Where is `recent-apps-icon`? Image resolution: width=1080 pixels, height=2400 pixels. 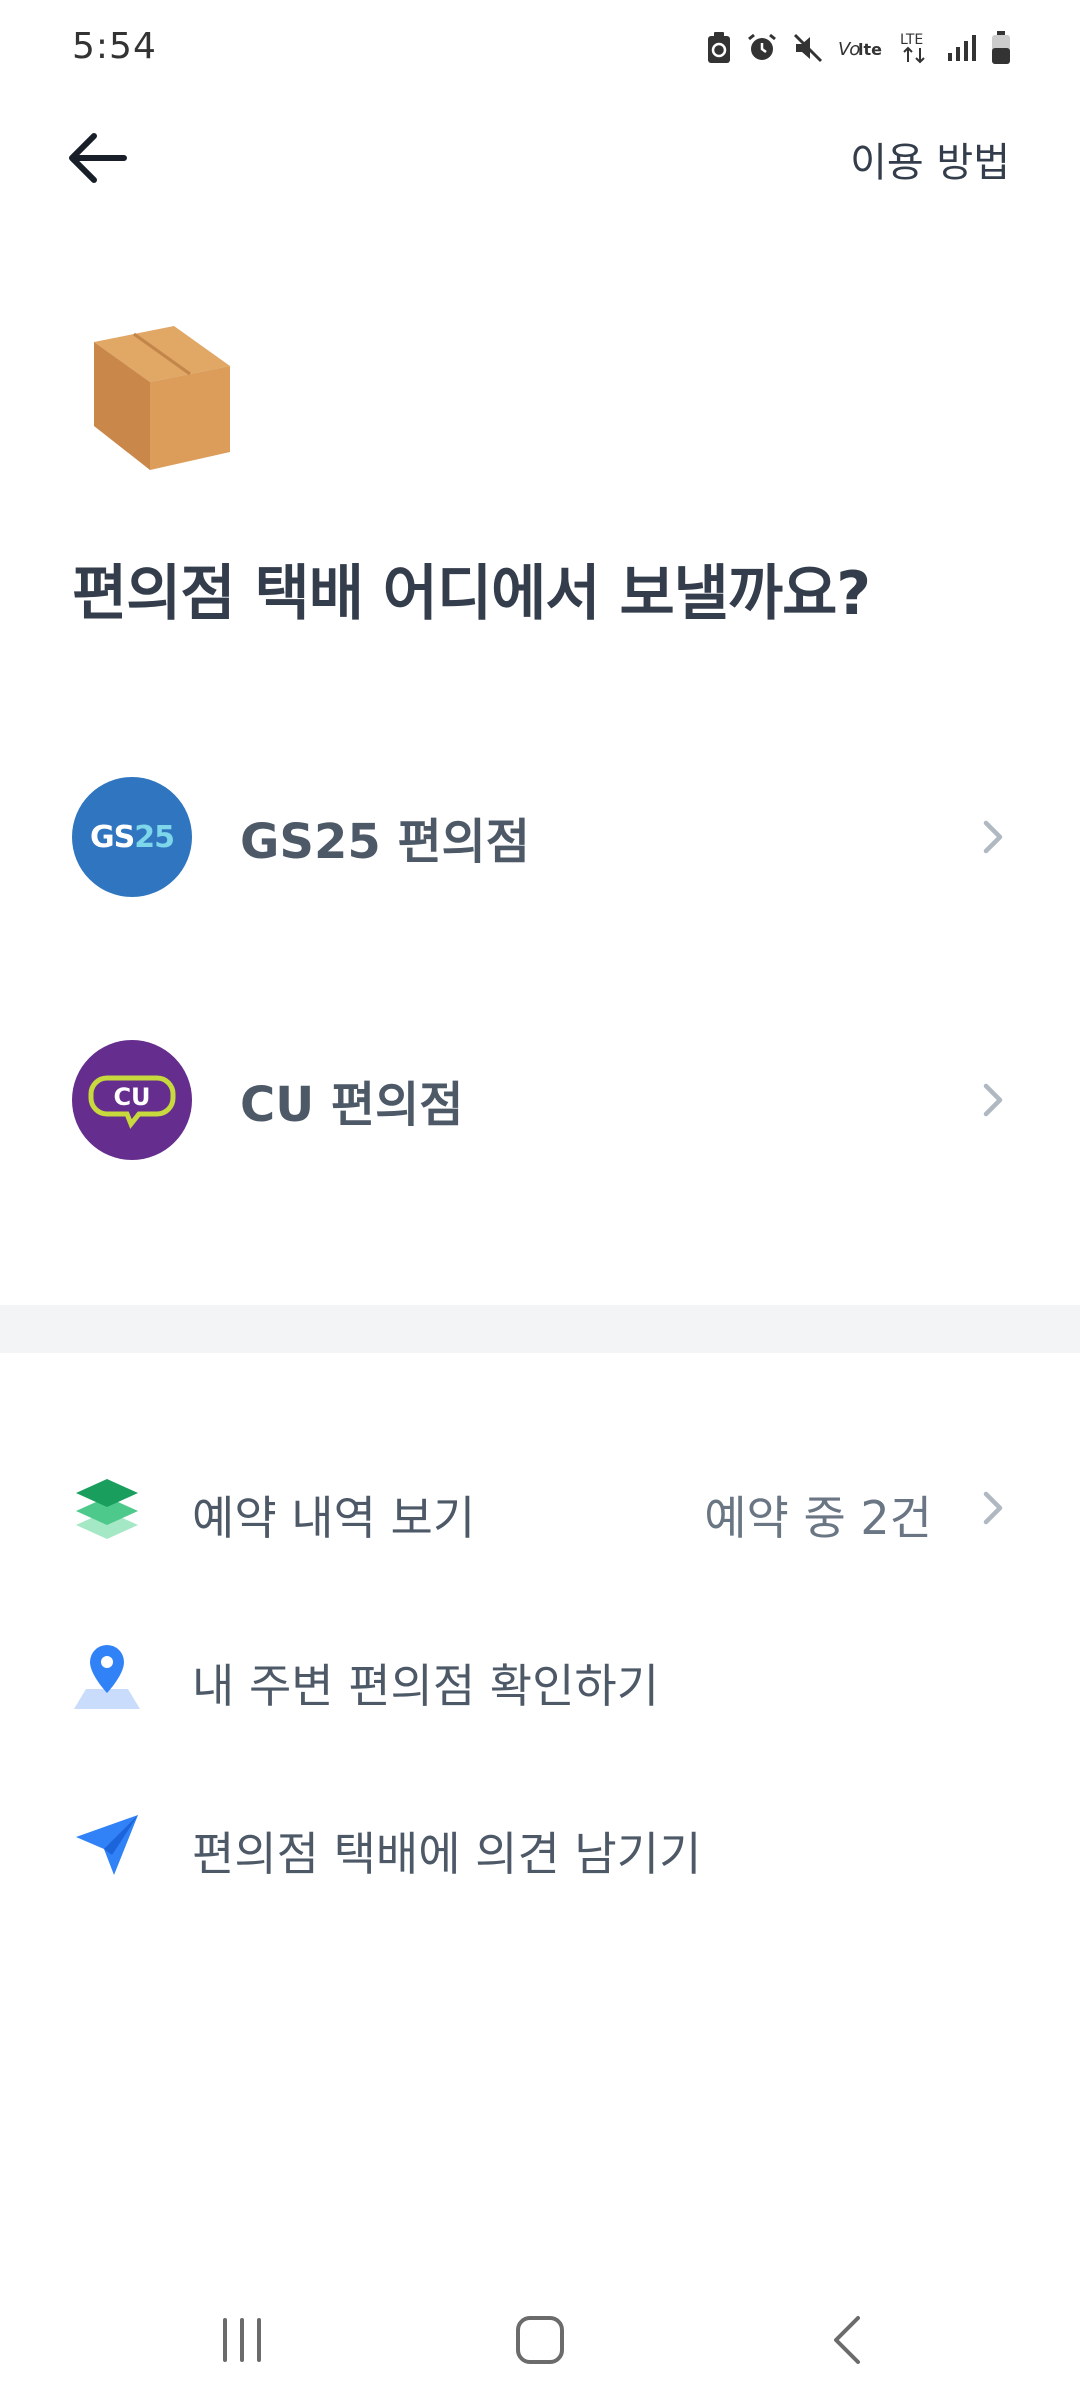 recent-apps-icon is located at coordinates (242, 2340).